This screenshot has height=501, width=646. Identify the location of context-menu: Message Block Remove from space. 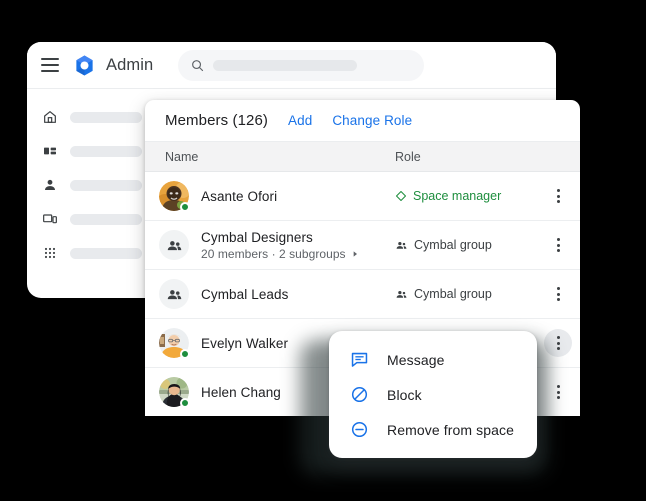
(433, 394).